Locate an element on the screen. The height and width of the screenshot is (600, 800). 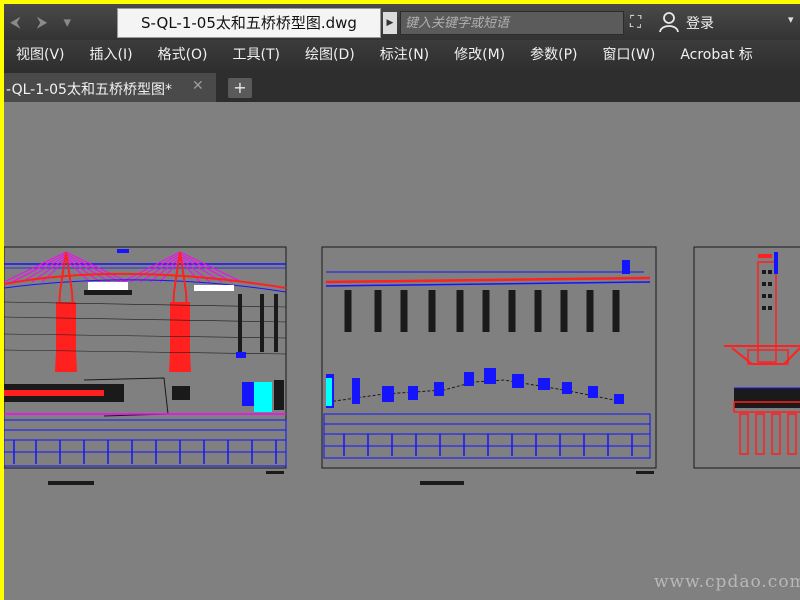
document-title-box: S-QL-1-05太和五桥桥型图.dwg is located at coordinates (249, 23).